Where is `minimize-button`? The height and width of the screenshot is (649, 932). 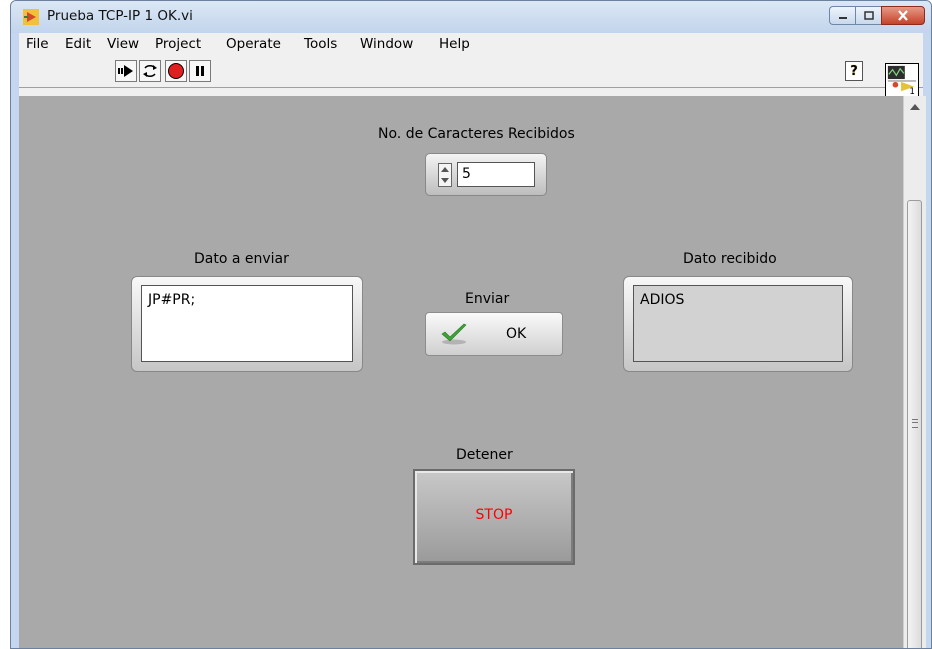
minimize-button is located at coordinates (842, 15).